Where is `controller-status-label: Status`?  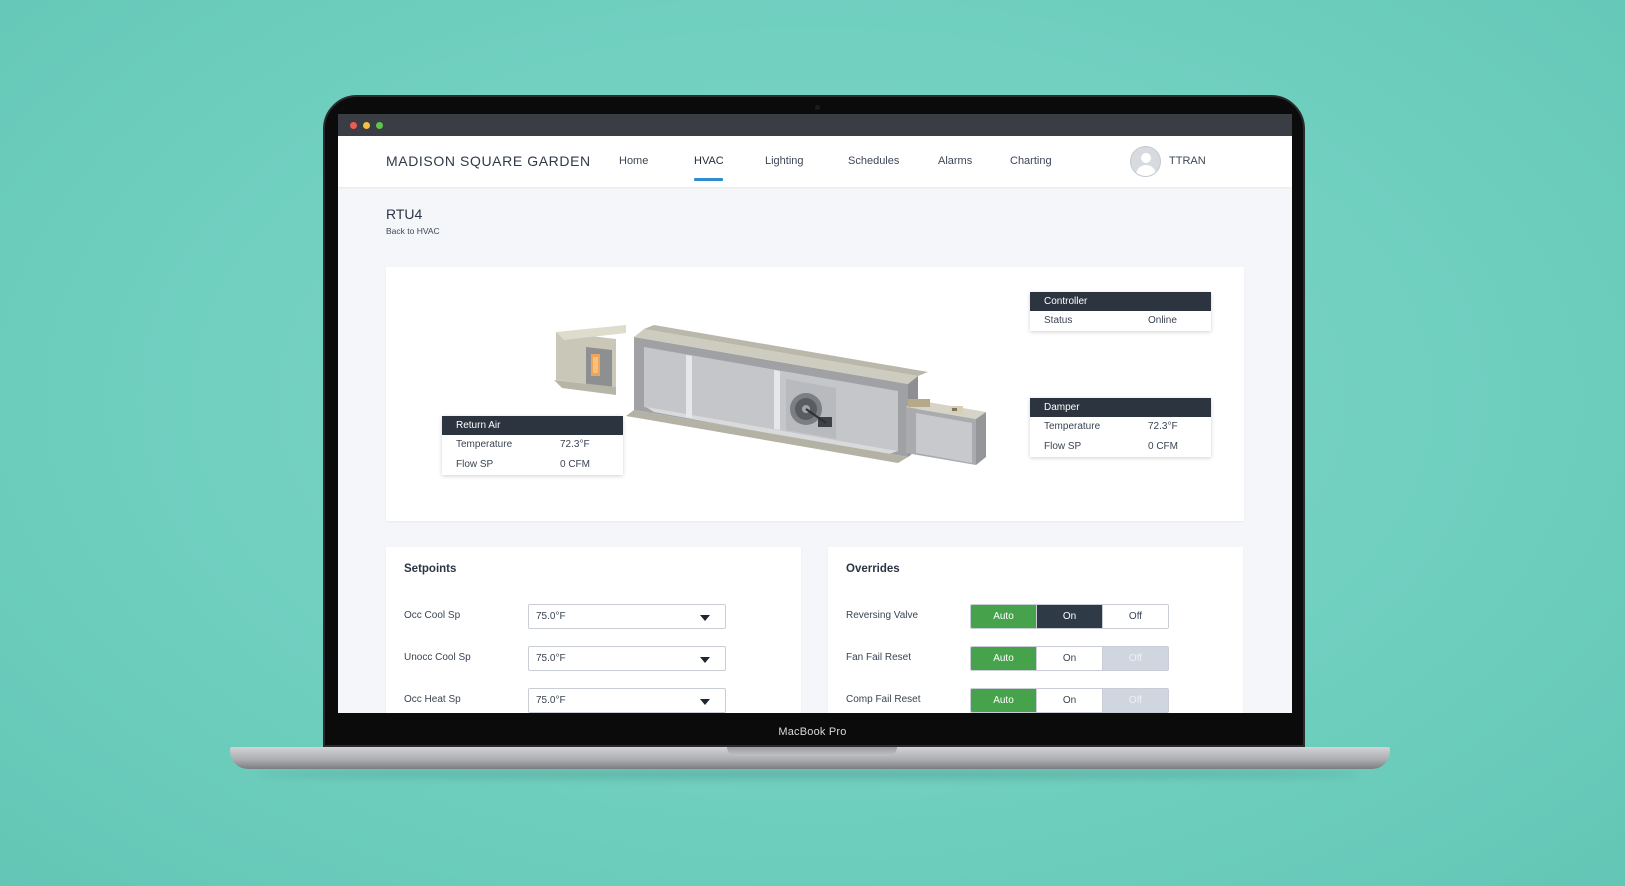
controller-status-label: Status is located at coordinates (1058, 320).